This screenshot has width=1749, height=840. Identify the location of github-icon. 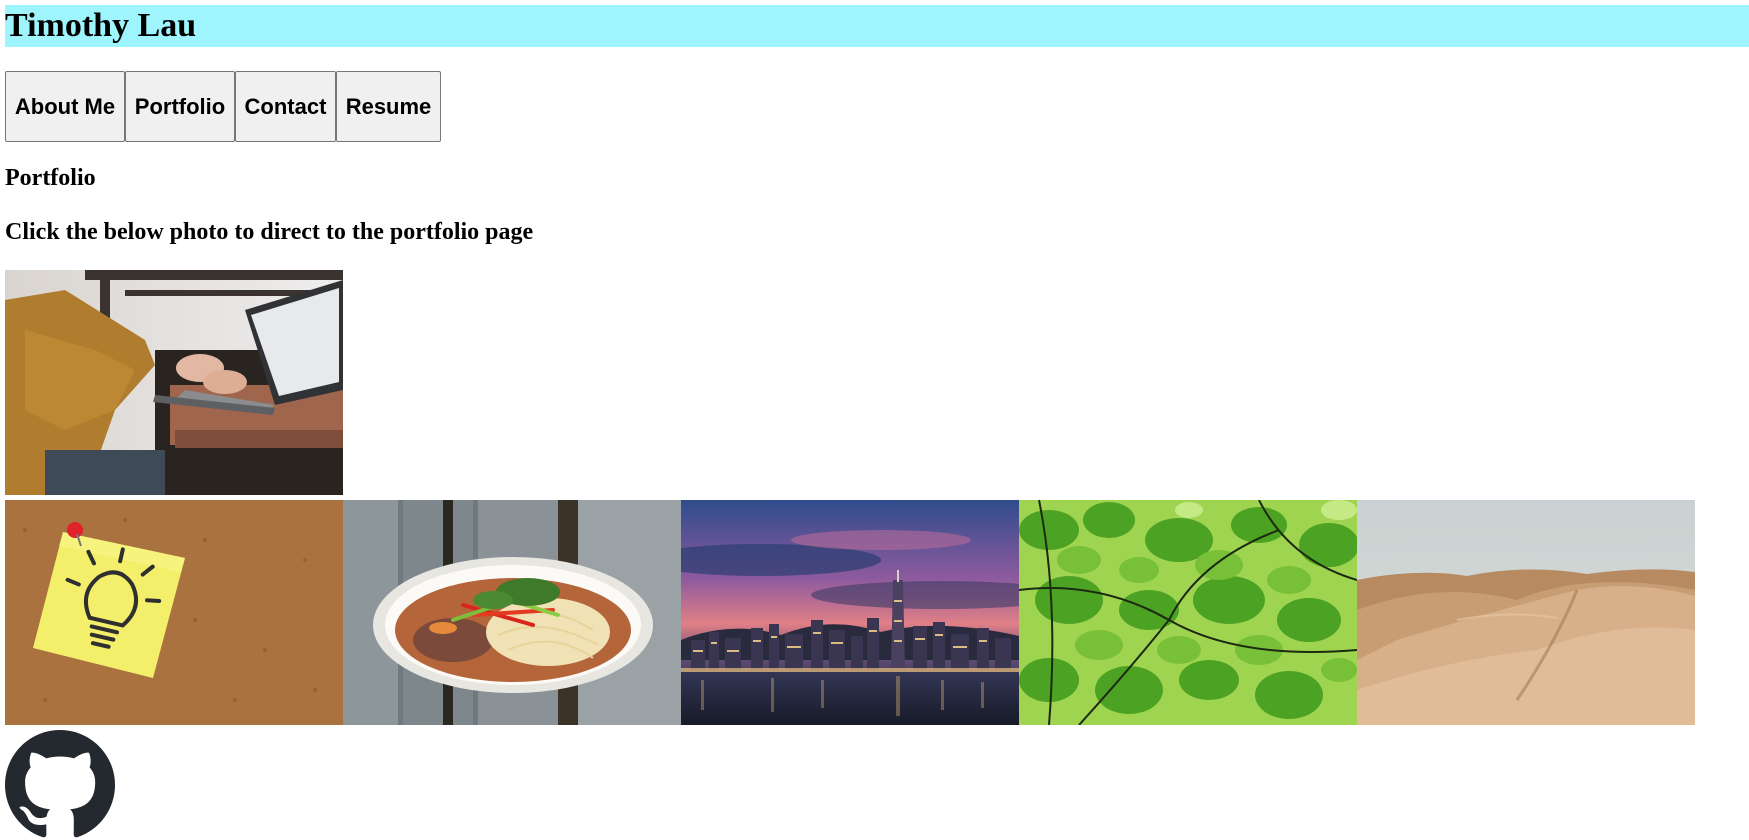
(60, 784).